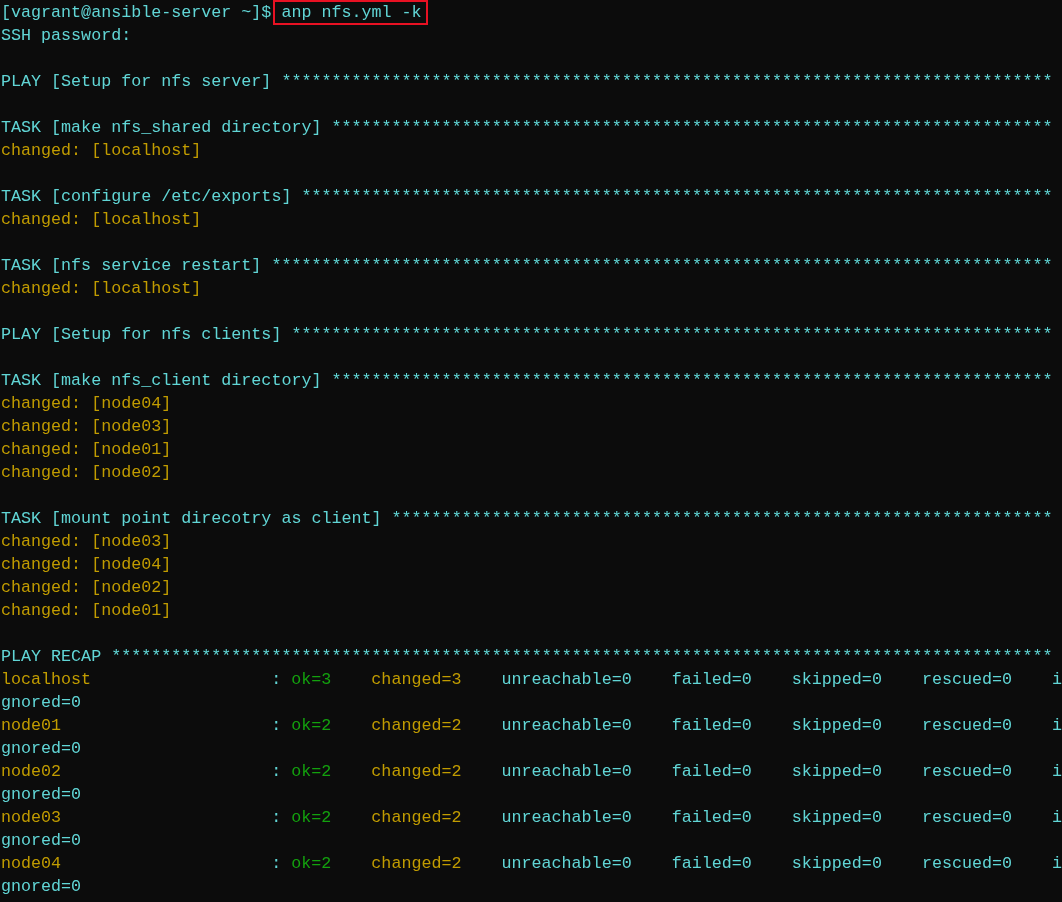 This screenshot has height=902, width=1062. What do you see at coordinates (31, 771) in the screenshot?
I see `recap-host: node02` at bounding box center [31, 771].